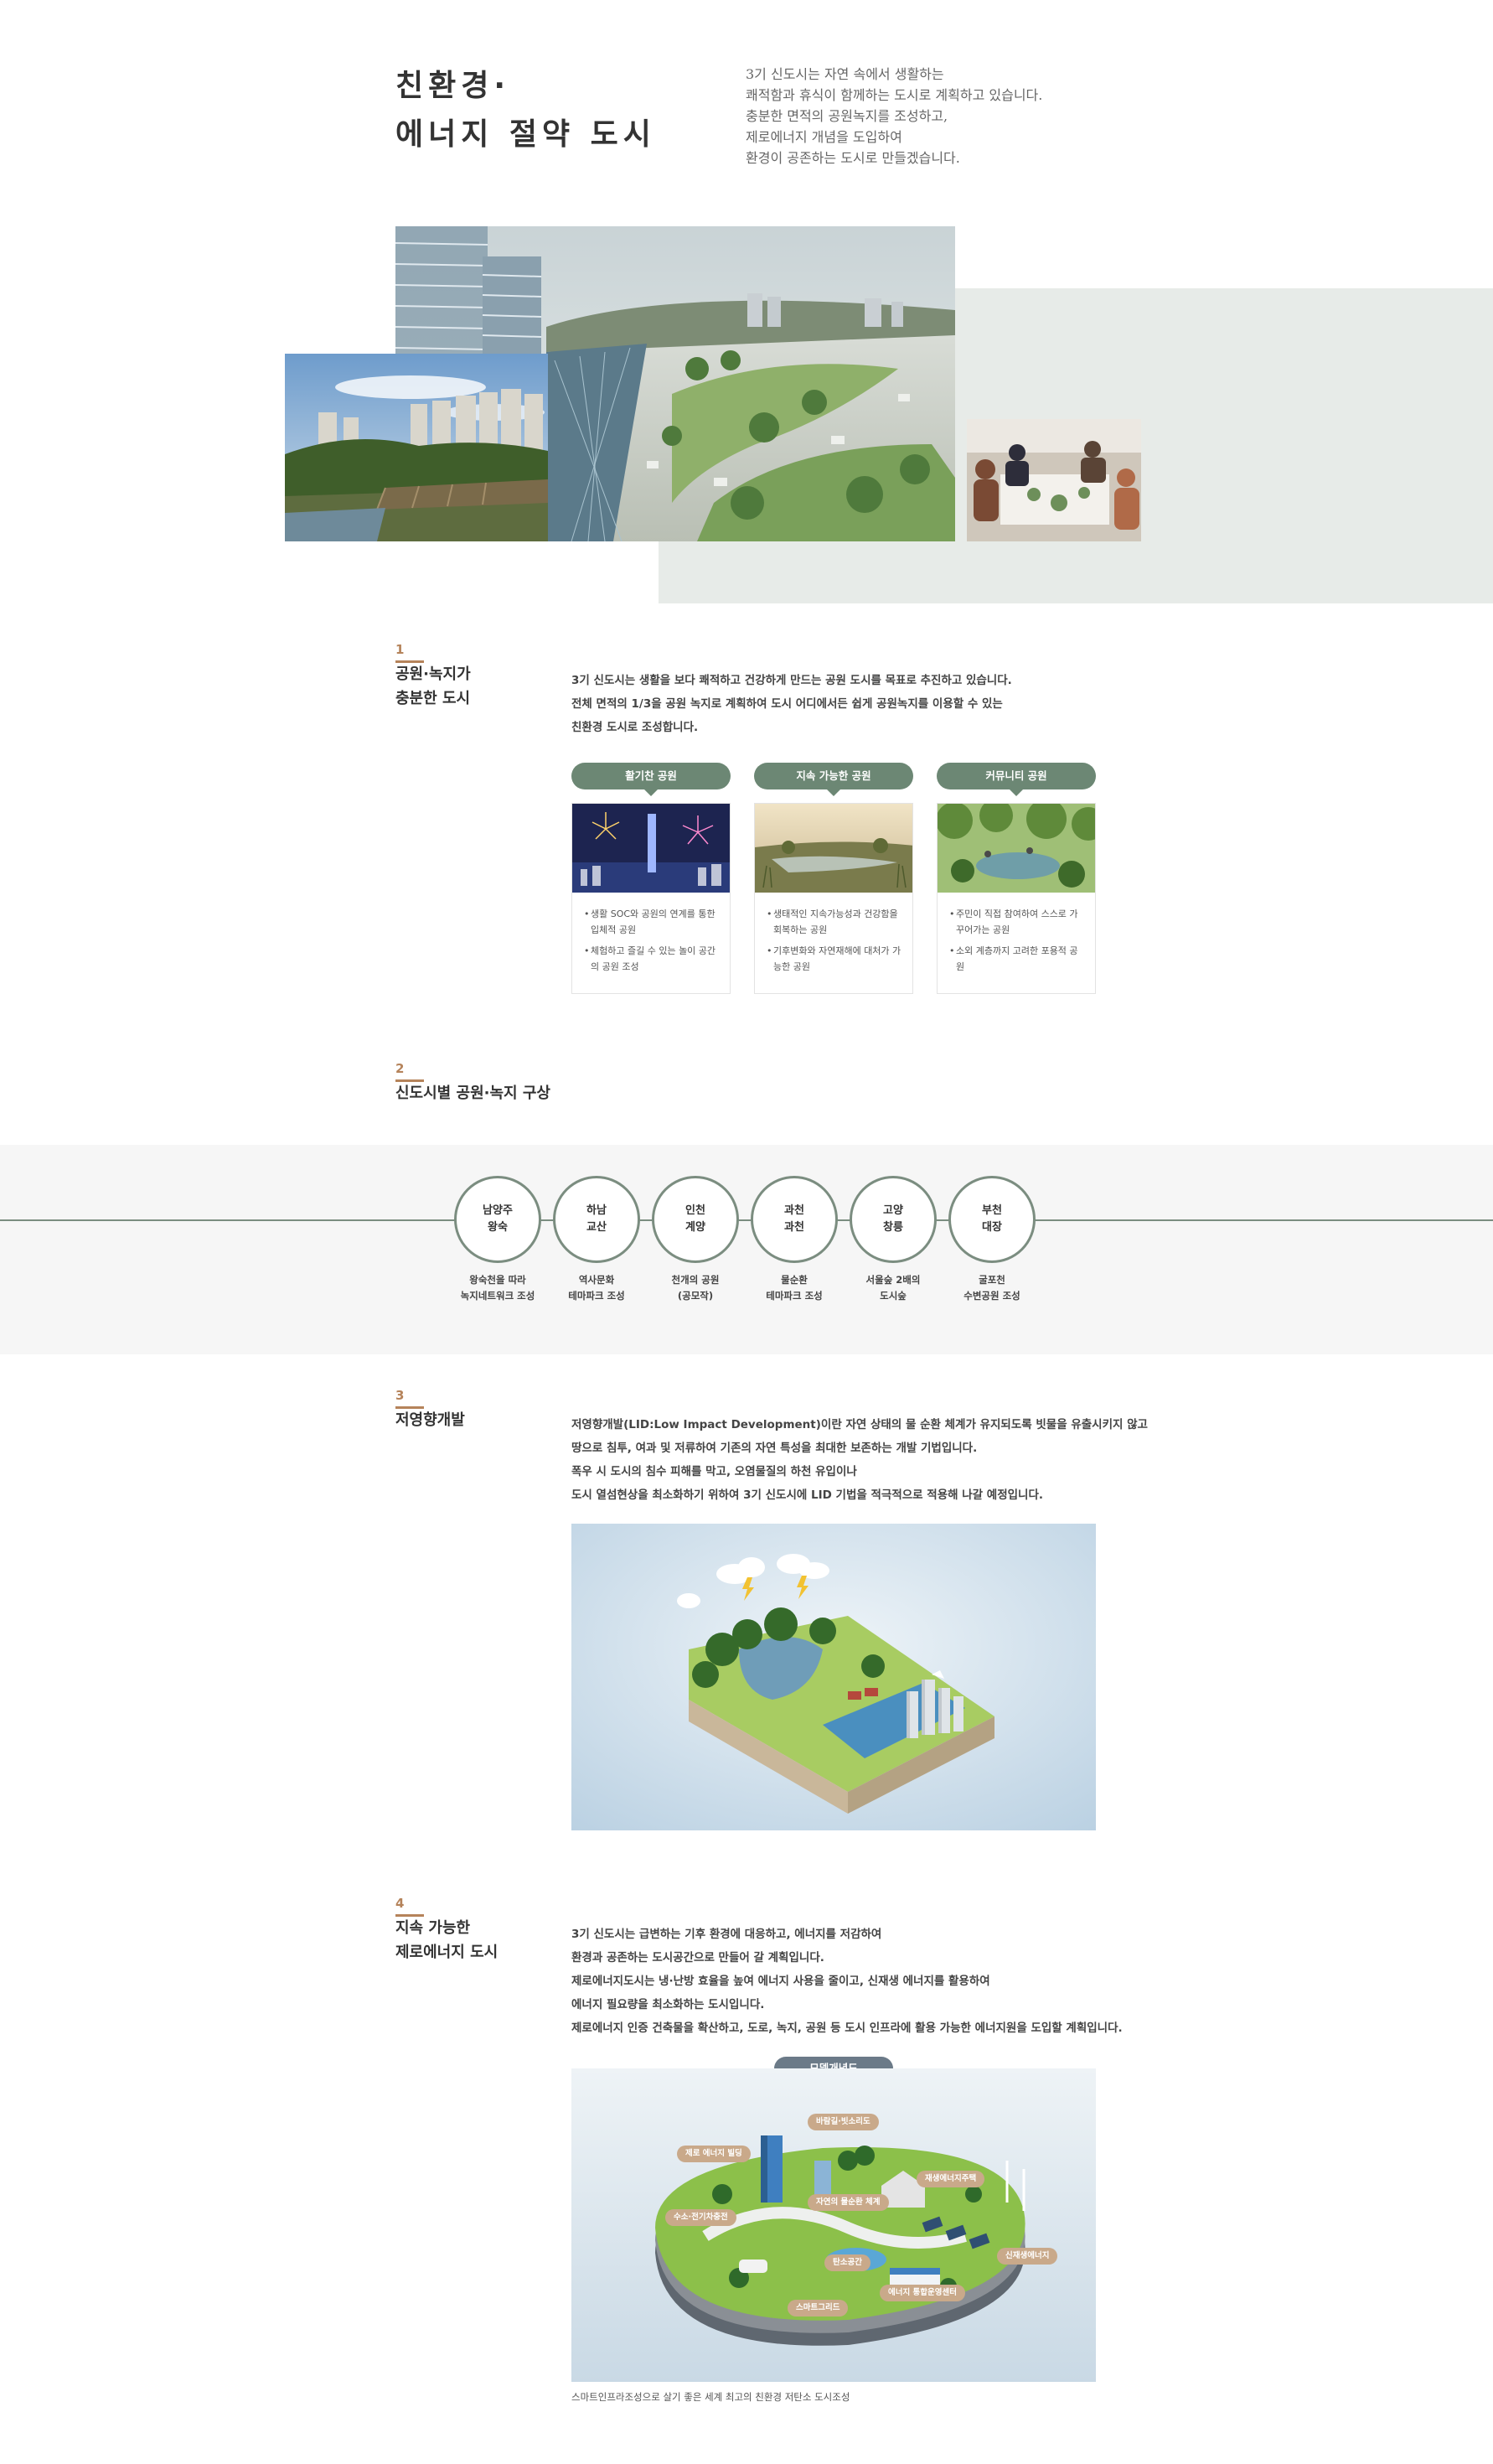  I want to click on city-circle-incheon: 인천 계양, so click(695, 1219).